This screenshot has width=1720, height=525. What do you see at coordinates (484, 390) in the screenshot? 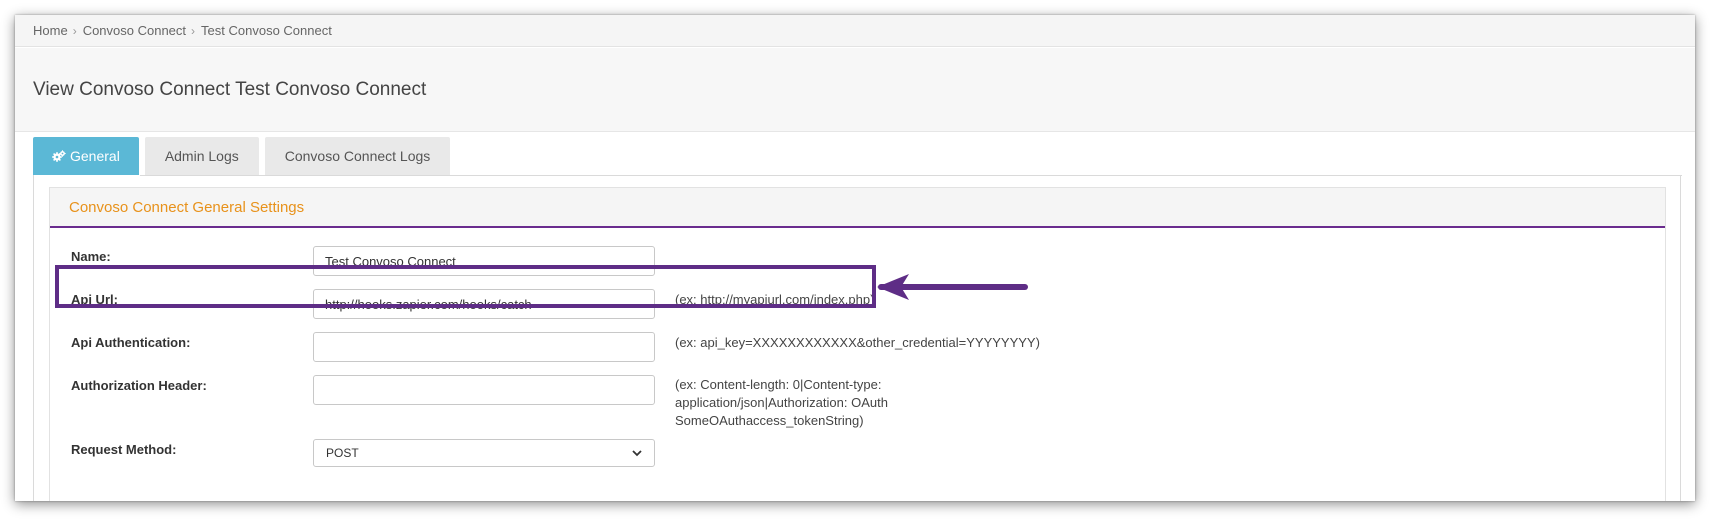
I see `authorization-header-input` at bounding box center [484, 390].